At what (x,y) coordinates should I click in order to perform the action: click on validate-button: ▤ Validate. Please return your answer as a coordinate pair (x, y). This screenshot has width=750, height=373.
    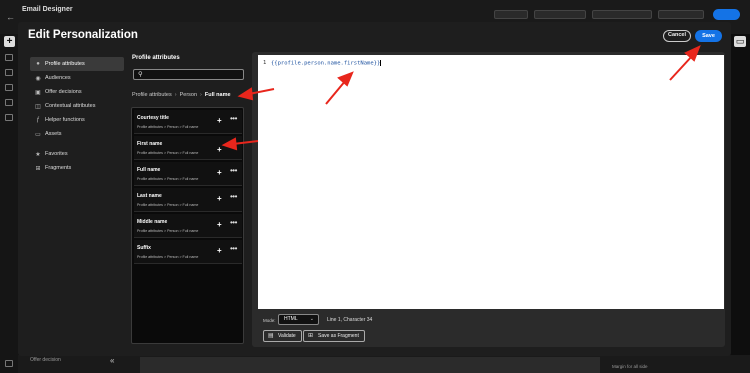
    Looking at the image, I should click on (282, 336).